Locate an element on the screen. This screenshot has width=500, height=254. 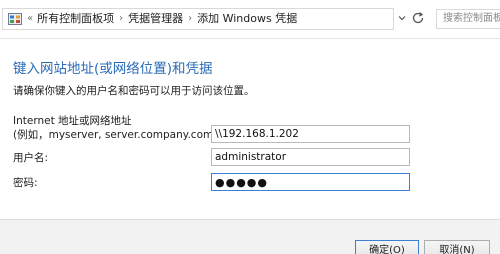
breadcrumb-path: «所有控制面板项 › 凭据管理器 › 添加 Windows 凭据 is located at coordinates (162, 19).